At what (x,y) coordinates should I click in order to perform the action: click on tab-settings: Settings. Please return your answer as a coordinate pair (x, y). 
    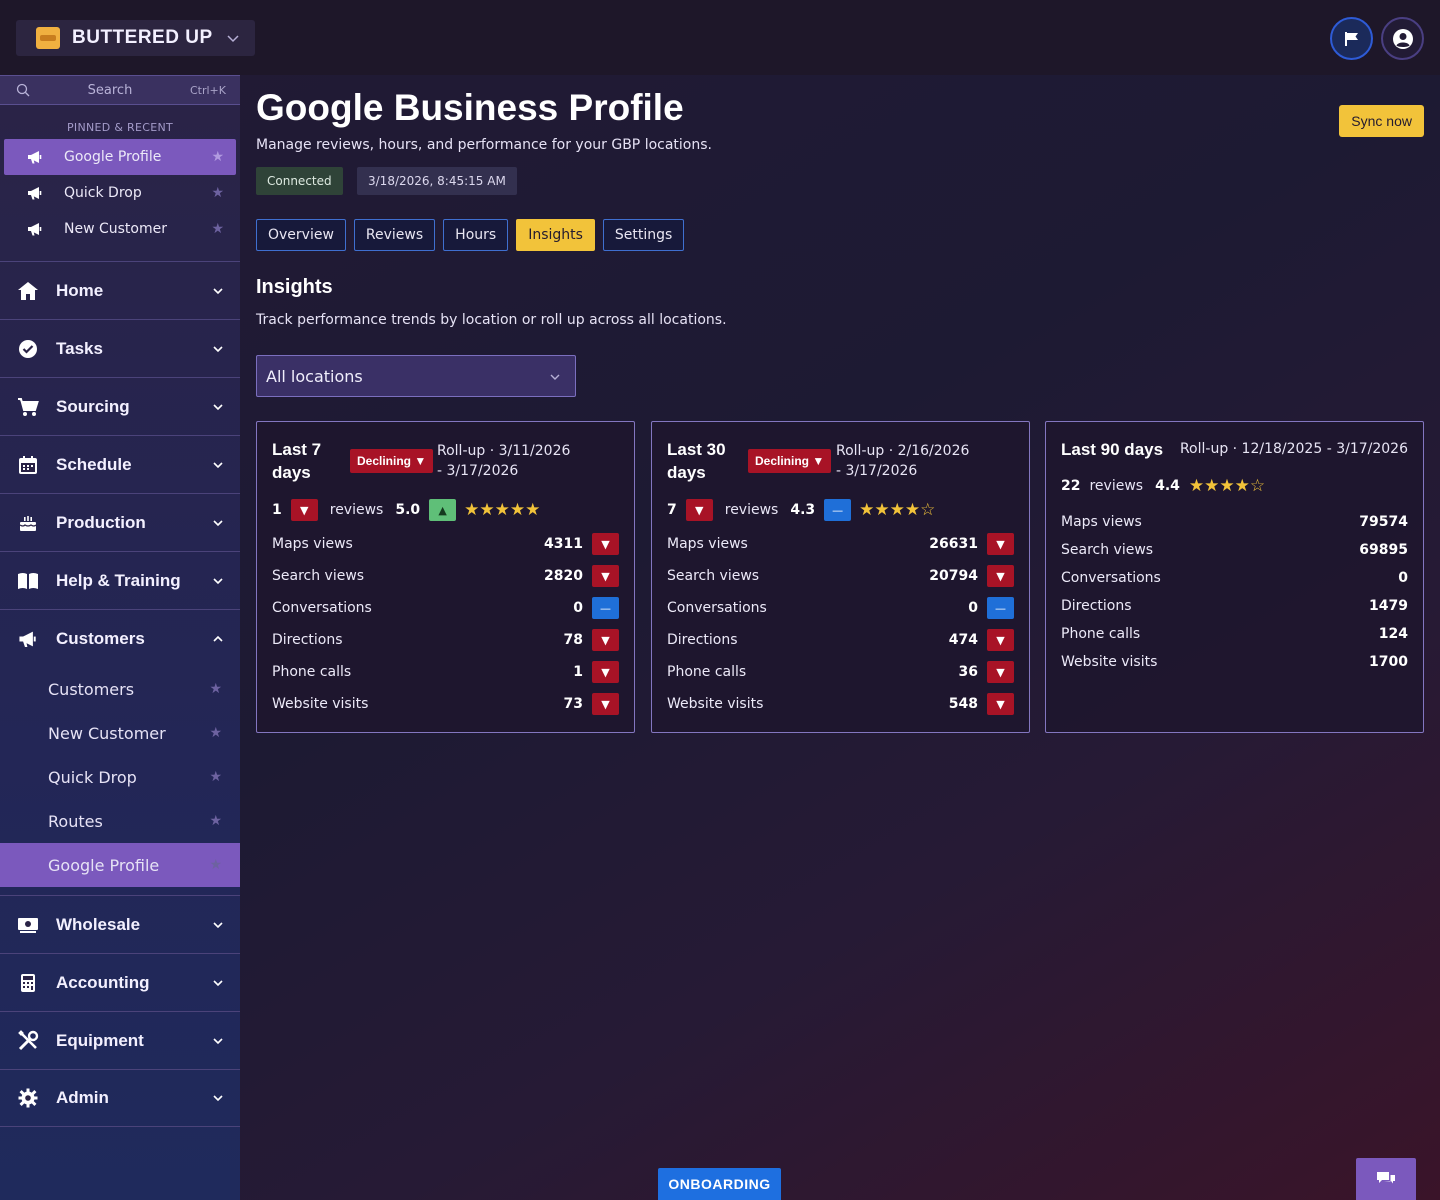
    Looking at the image, I should click on (643, 235).